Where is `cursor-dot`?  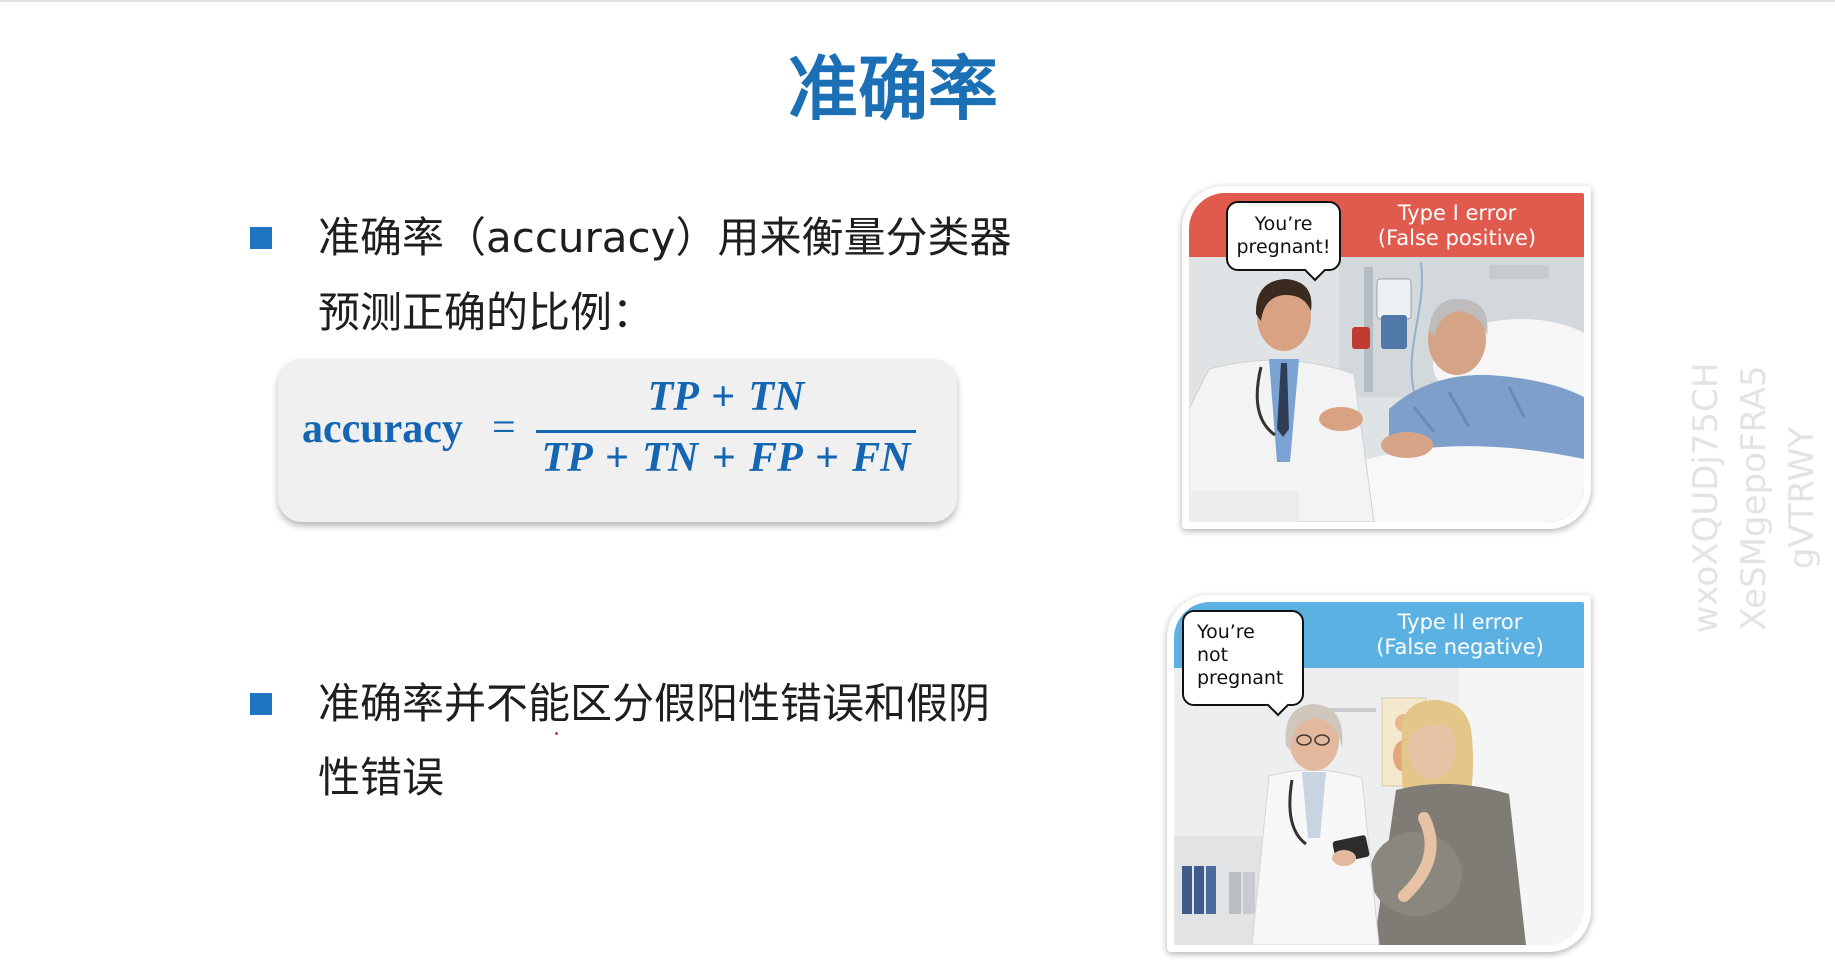 cursor-dot is located at coordinates (556, 733).